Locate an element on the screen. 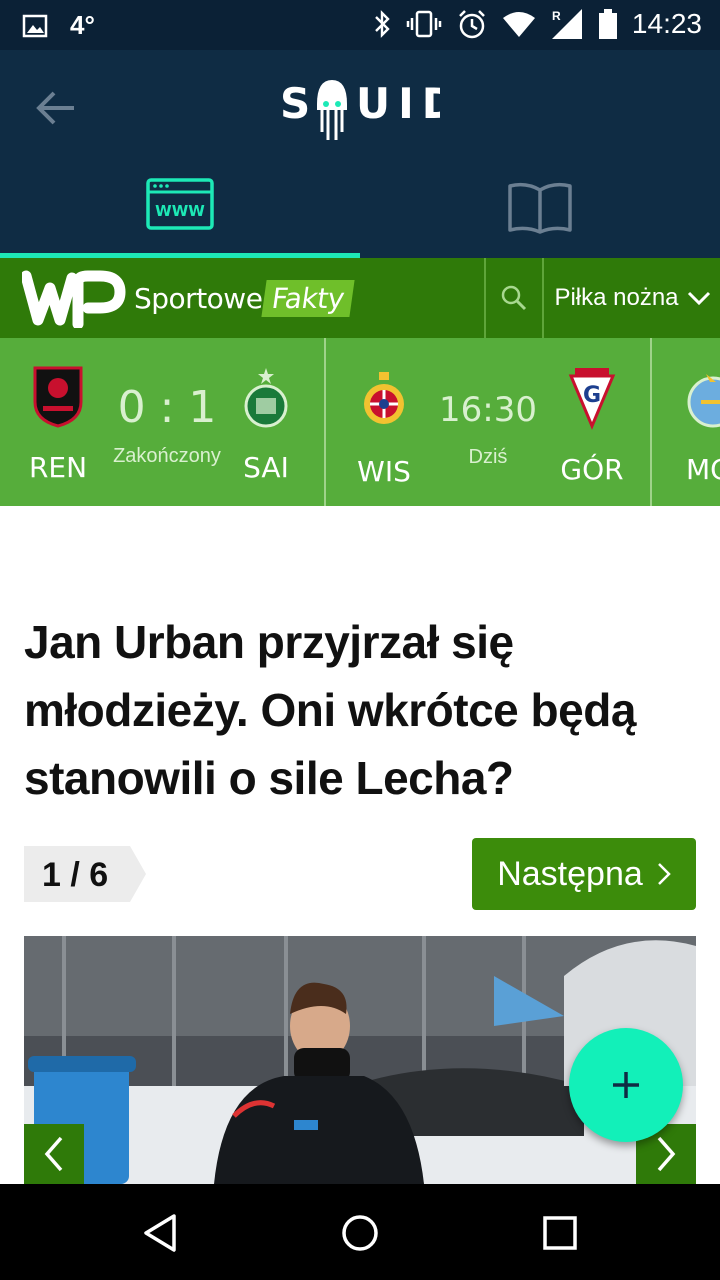 This screenshot has height=1280, width=720. previous-photo-button is located at coordinates (54, 1154).